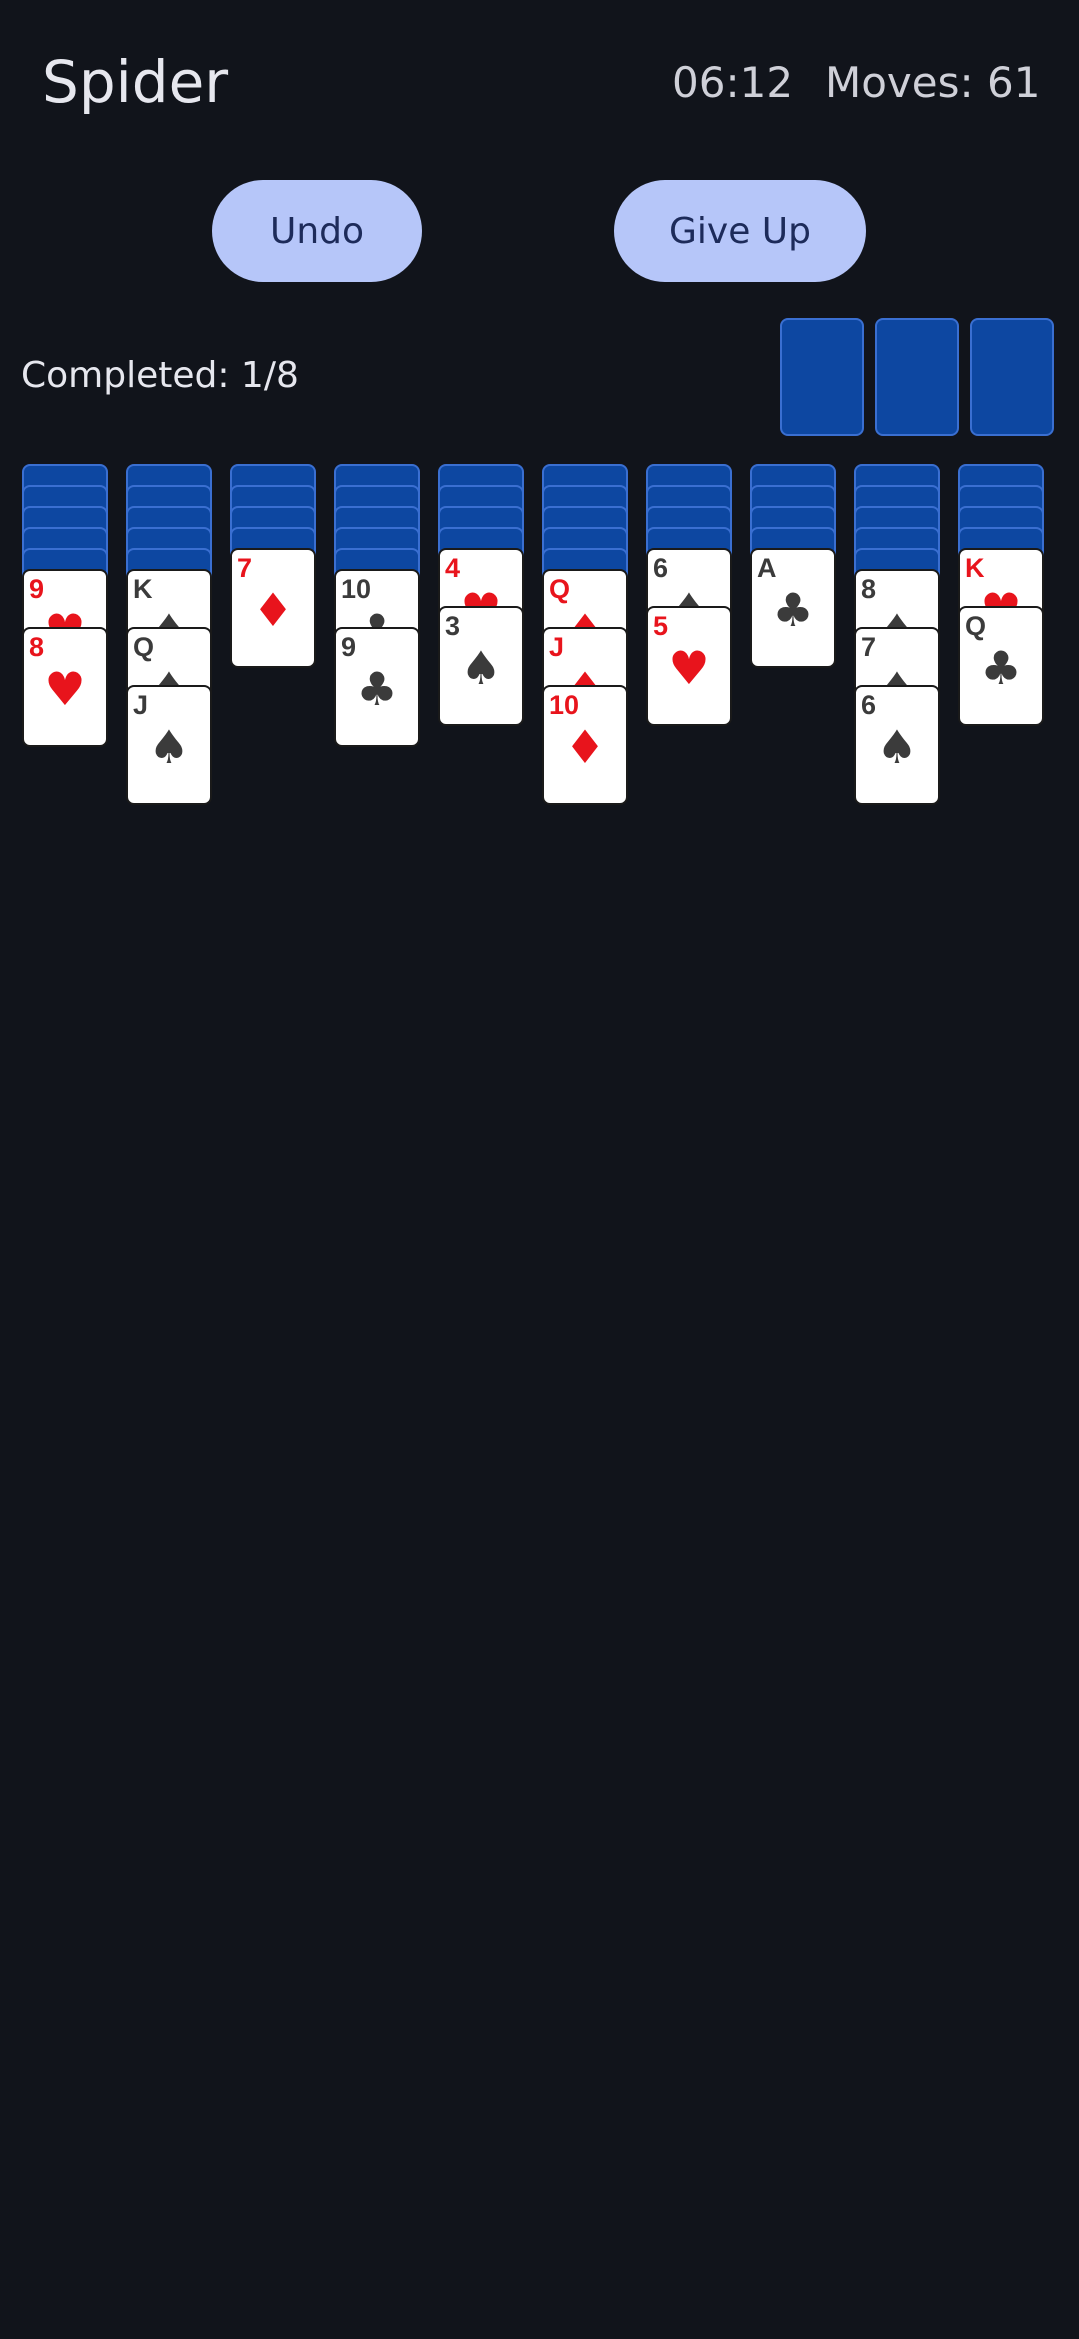  I want to click on card-rank: 4, so click(453, 568).